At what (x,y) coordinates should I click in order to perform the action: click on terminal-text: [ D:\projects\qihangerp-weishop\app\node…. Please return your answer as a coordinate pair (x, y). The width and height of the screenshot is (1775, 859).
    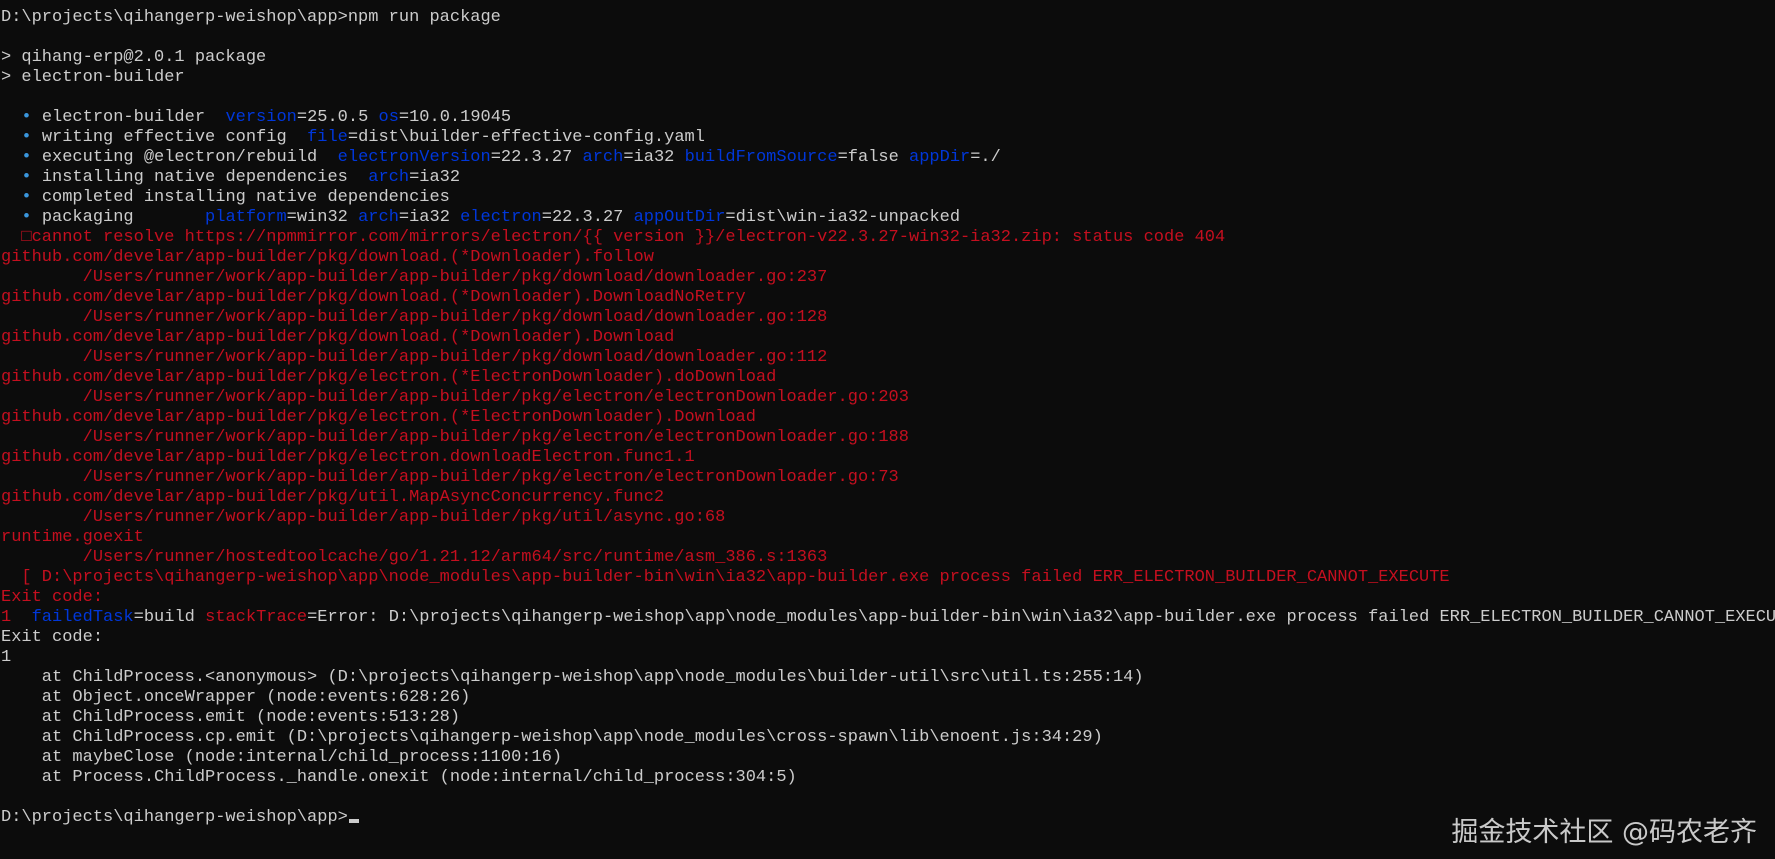
    Looking at the image, I should click on (725, 577).